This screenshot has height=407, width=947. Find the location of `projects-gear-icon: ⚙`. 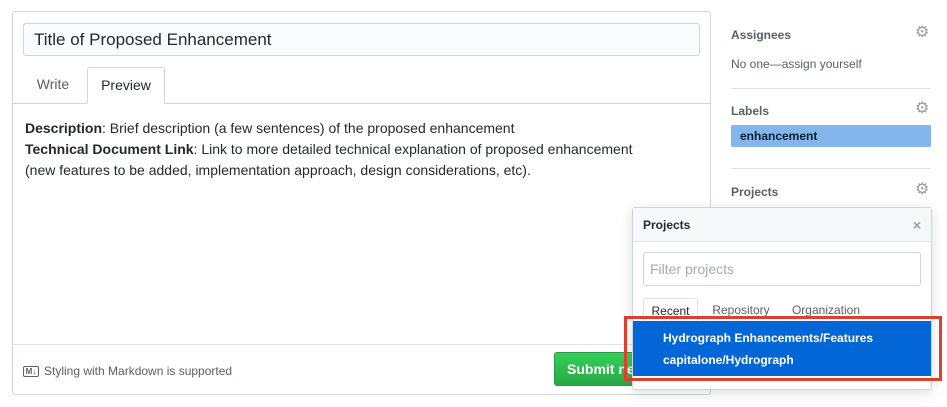

projects-gear-icon: ⚙ is located at coordinates (922, 190).